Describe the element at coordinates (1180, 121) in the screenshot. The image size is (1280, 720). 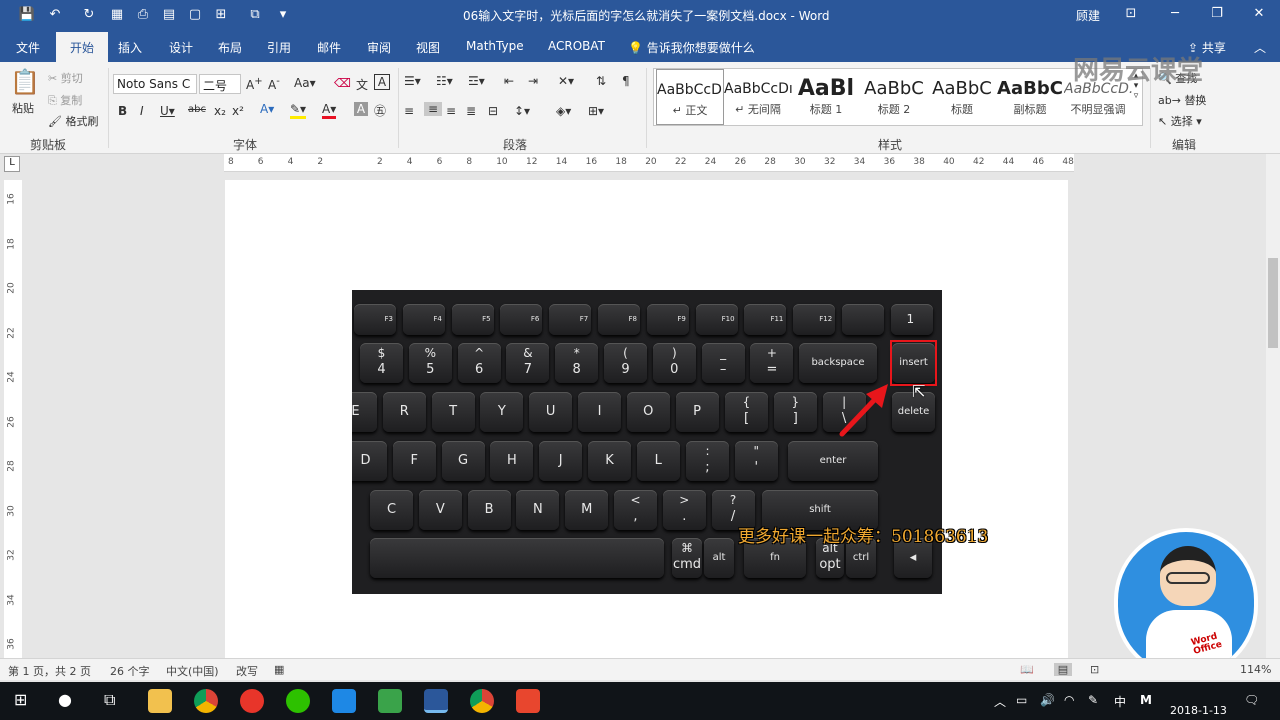
I see `select-button: ↖ 选择 ▾` at that location.